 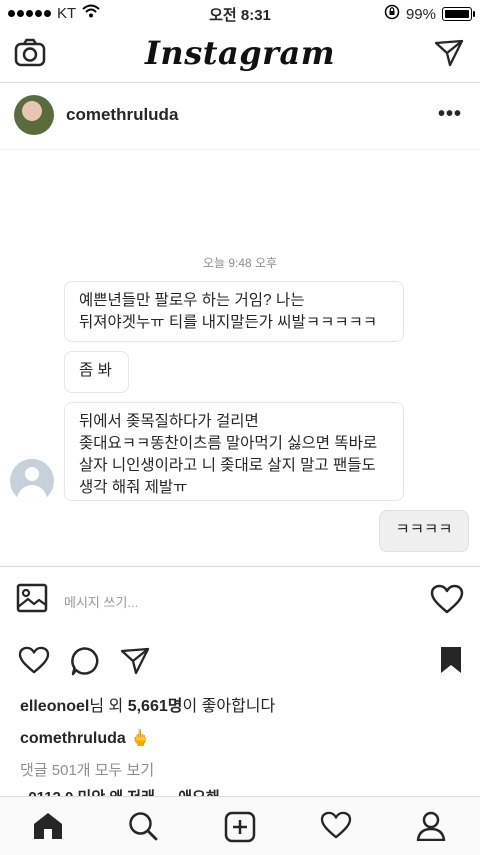 I want to click on tab-bar, so click(x=240, y=825).